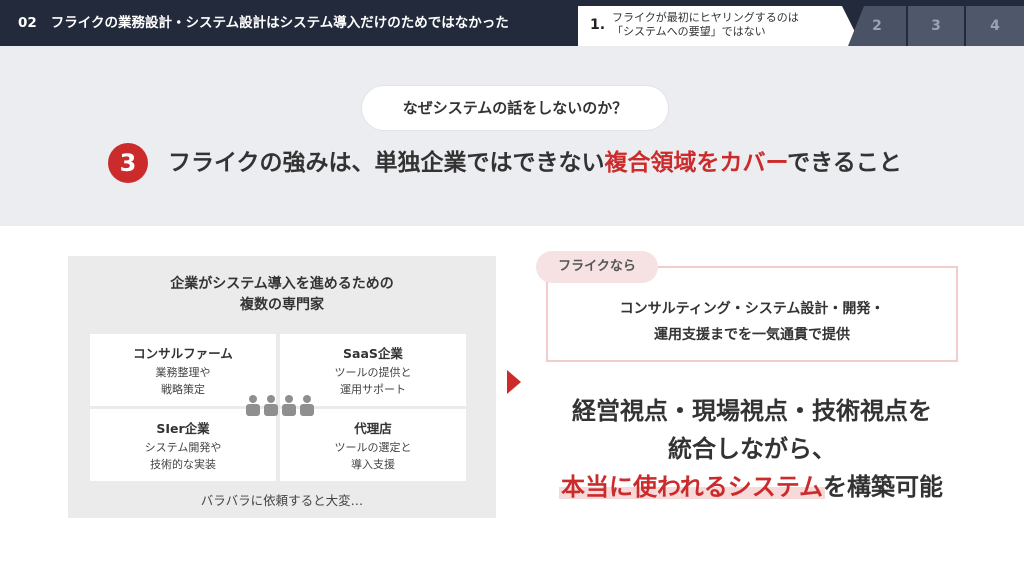 The image size is (1024, 576). I want to click on step-1-label: フライクが最初にヒヤリングするのは 「システムへの要望」ではない, so click(705, 25).